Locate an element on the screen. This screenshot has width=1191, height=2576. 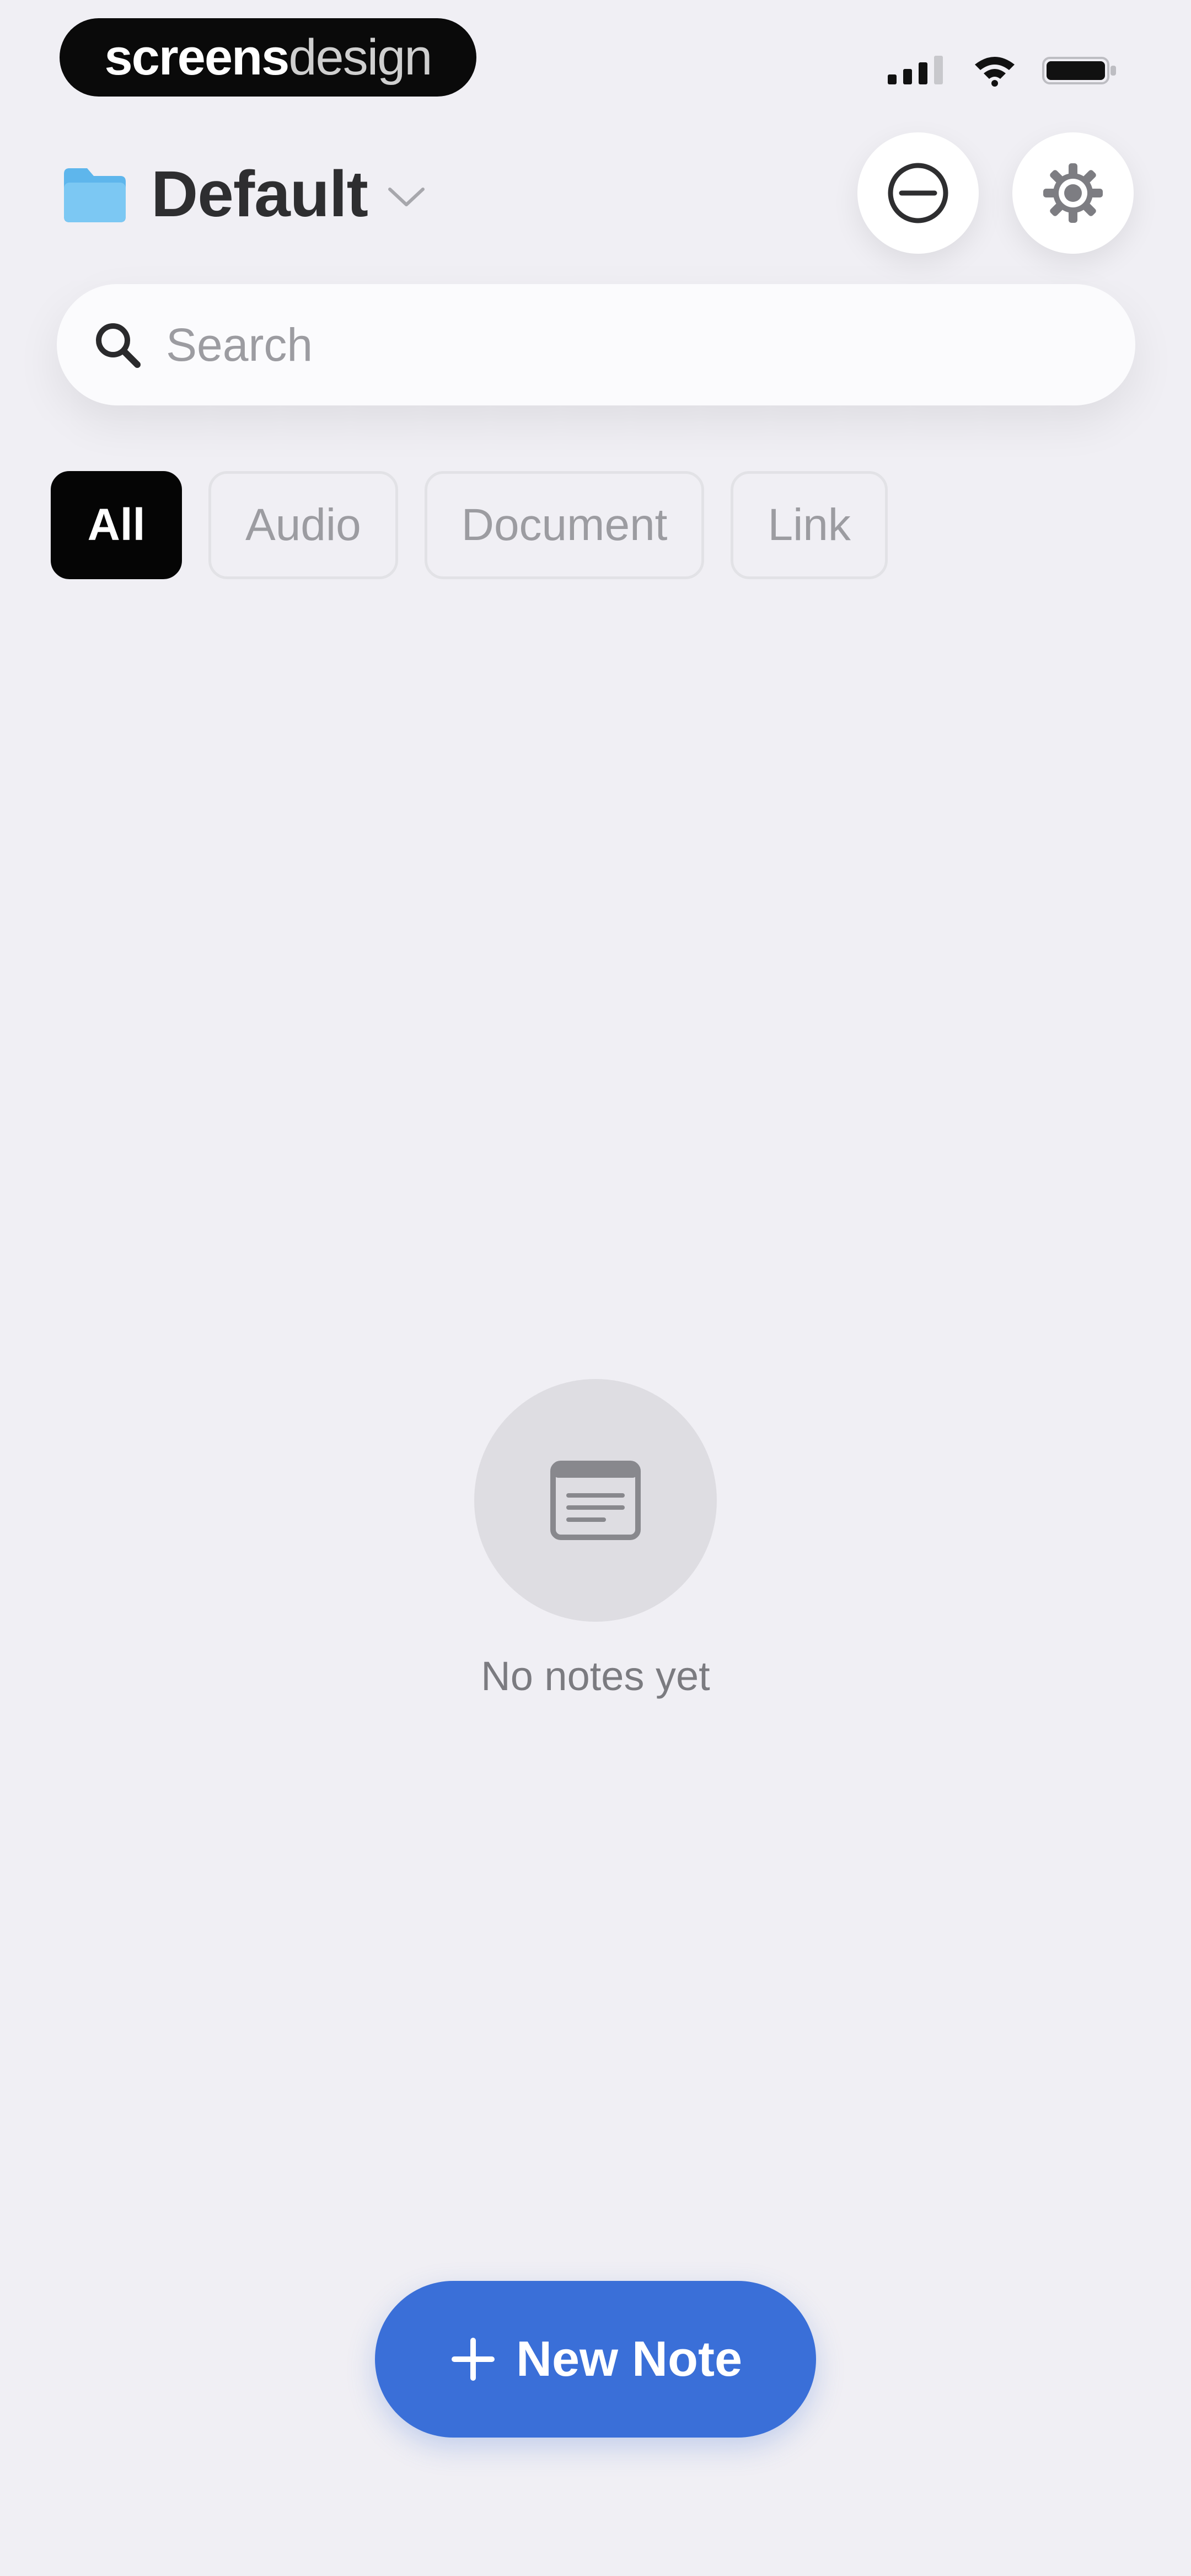
folder-header: Default is located at coordinates (243, 194).